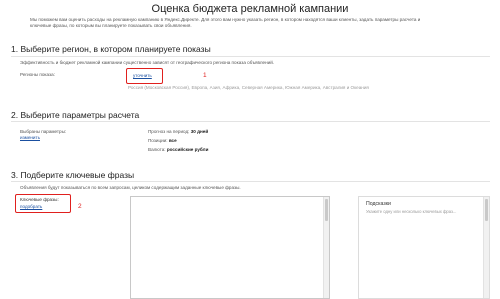 This screenshot has width=500, height=299. I want to click on keywords-scrollbar-thumb, so click(326, 210).